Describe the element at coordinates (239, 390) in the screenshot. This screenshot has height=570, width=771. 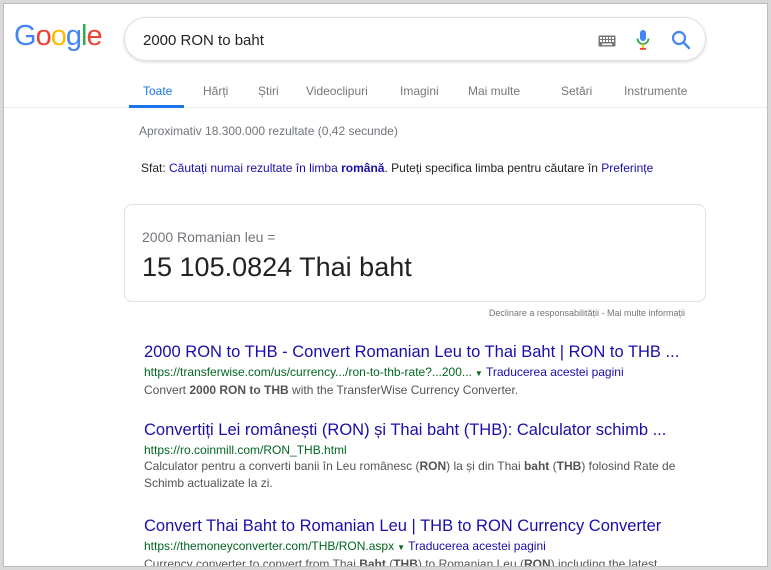
I see `snippet-keyword: 2000 RON to THB` at that location.